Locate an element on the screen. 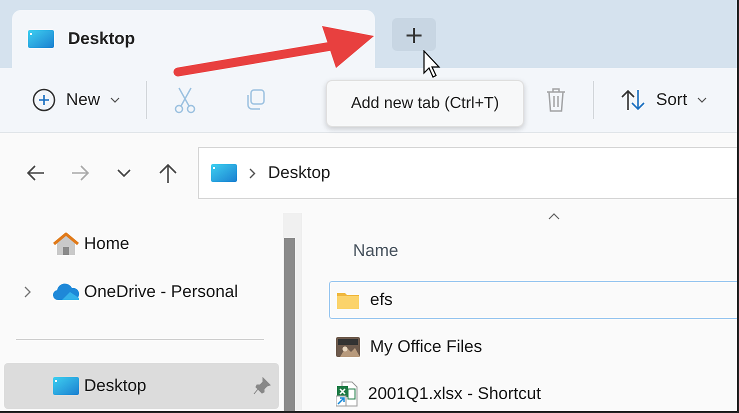 This screenshot has width=739, height=413. sort-button: Sort is located at coordinates (664, 100).